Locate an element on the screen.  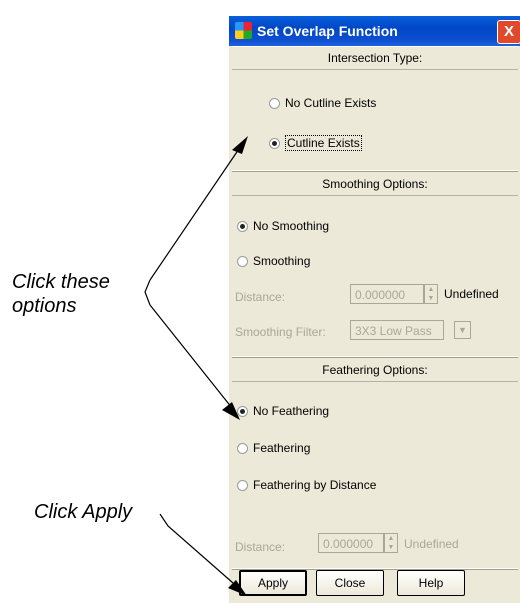
smoothing-distance-unit: Undefined is located at coordinates (471, 294).